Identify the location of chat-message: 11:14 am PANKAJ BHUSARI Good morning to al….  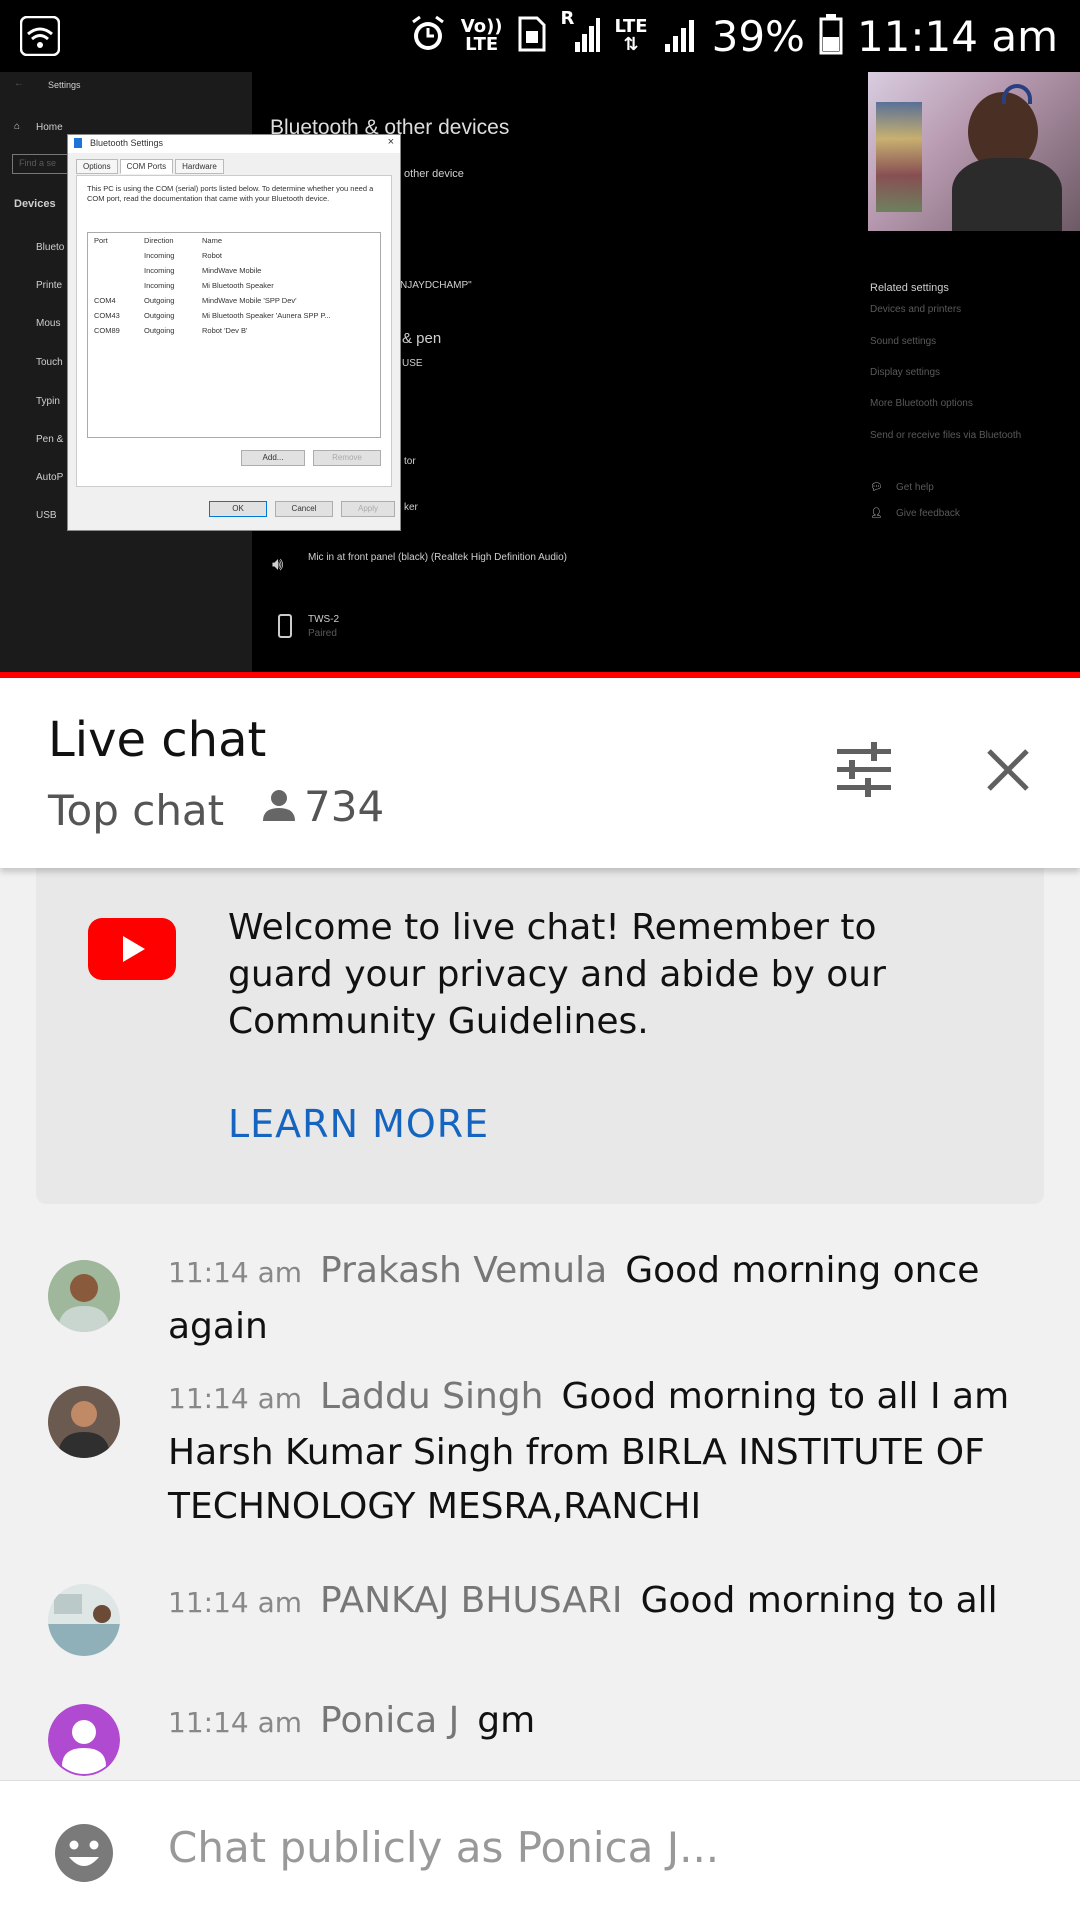
(548, 1615).